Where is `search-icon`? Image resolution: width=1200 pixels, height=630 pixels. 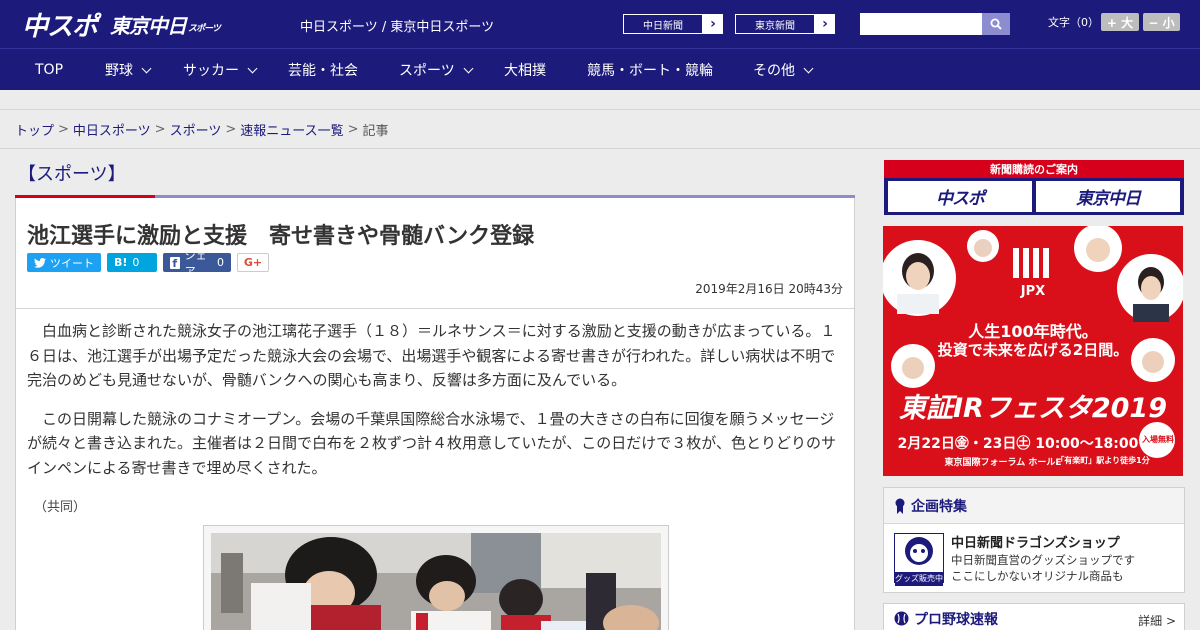 search-icon is located at coordinates (996, 24).